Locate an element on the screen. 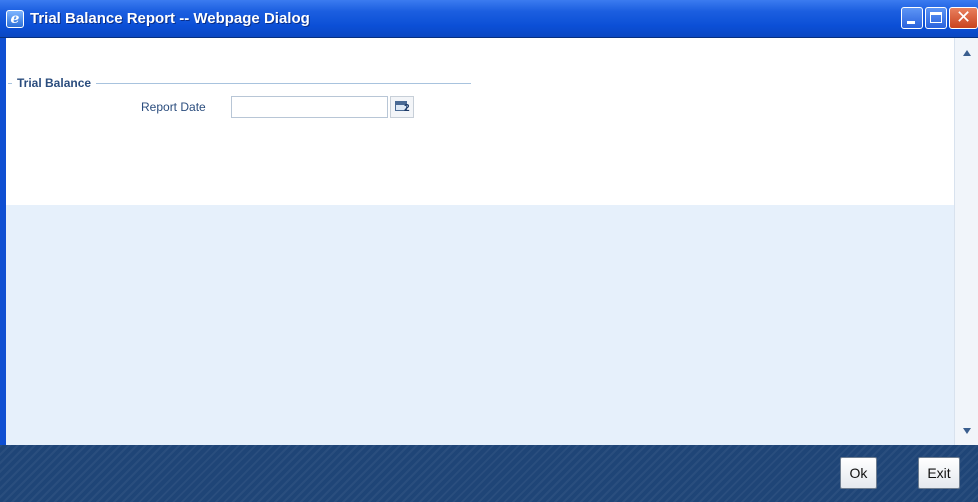  maximize-icon is located at coordinates (936, 17).